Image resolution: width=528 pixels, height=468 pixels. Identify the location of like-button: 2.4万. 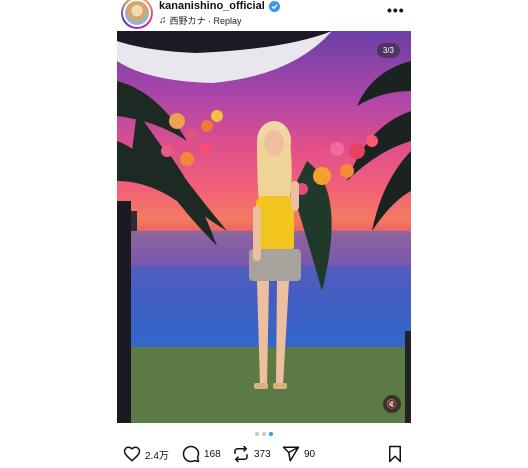
(146, 454).